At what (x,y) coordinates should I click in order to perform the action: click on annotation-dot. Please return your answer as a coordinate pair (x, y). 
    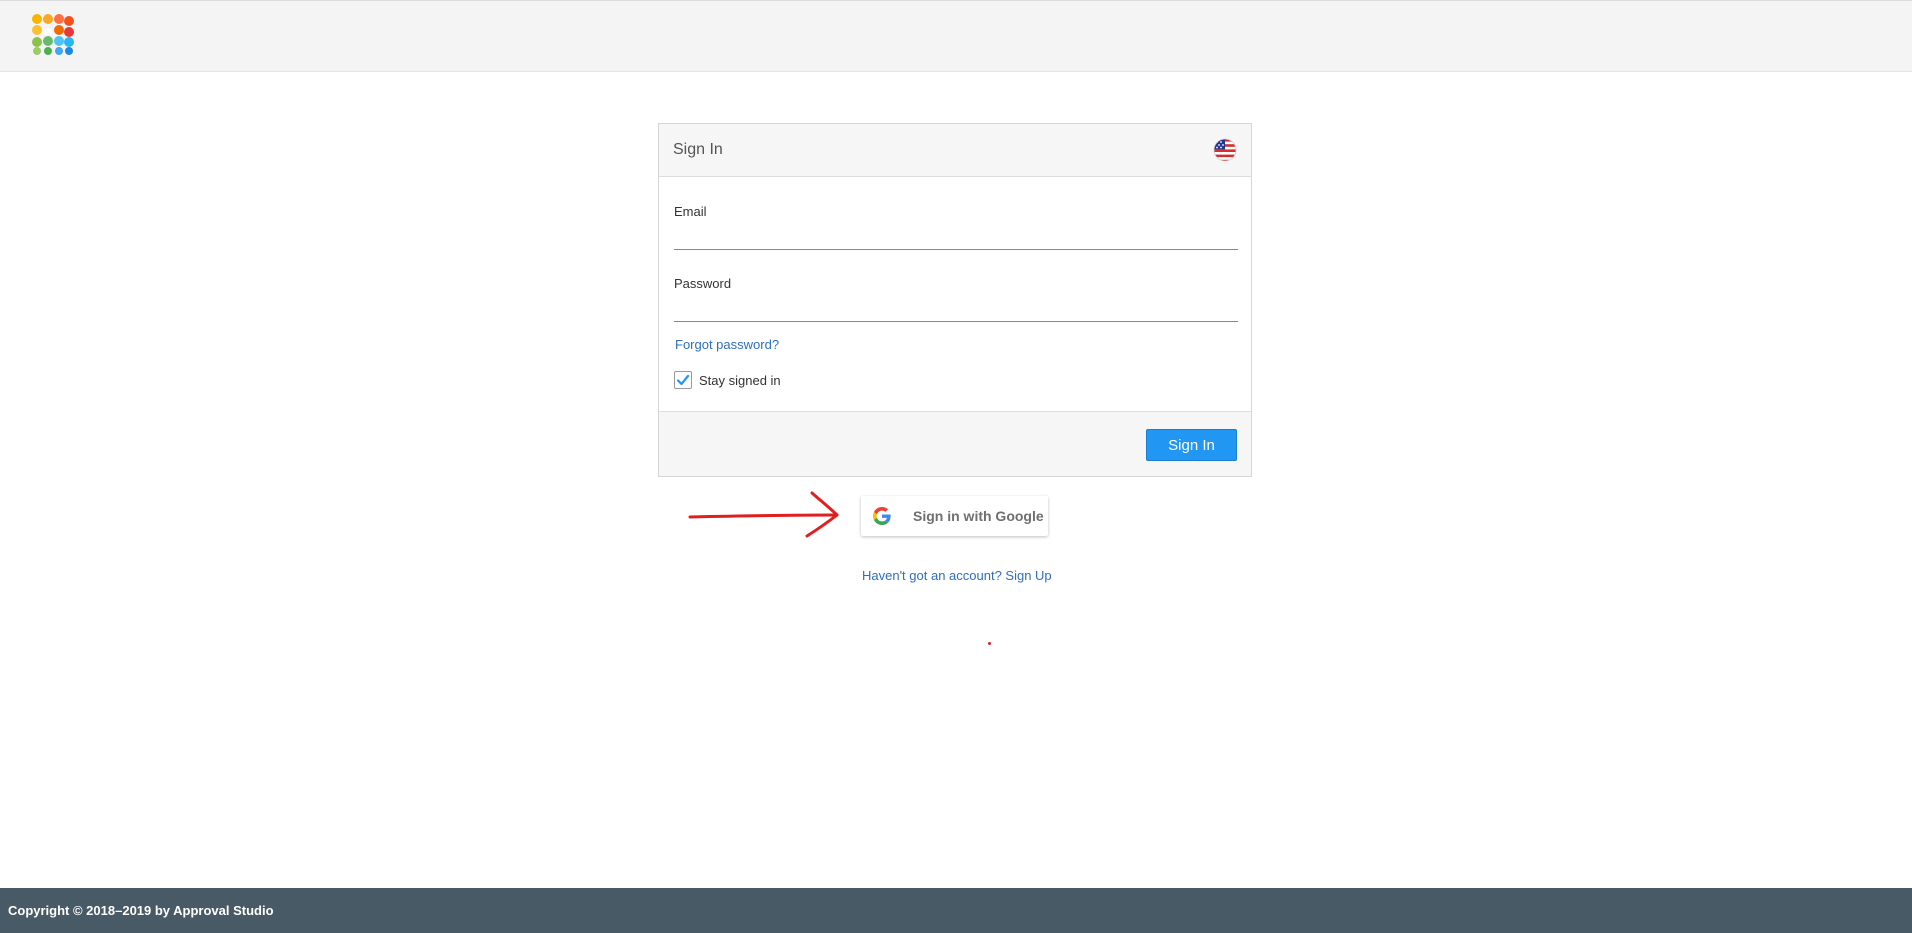
    Looking at the image, I should click on (989, 643).